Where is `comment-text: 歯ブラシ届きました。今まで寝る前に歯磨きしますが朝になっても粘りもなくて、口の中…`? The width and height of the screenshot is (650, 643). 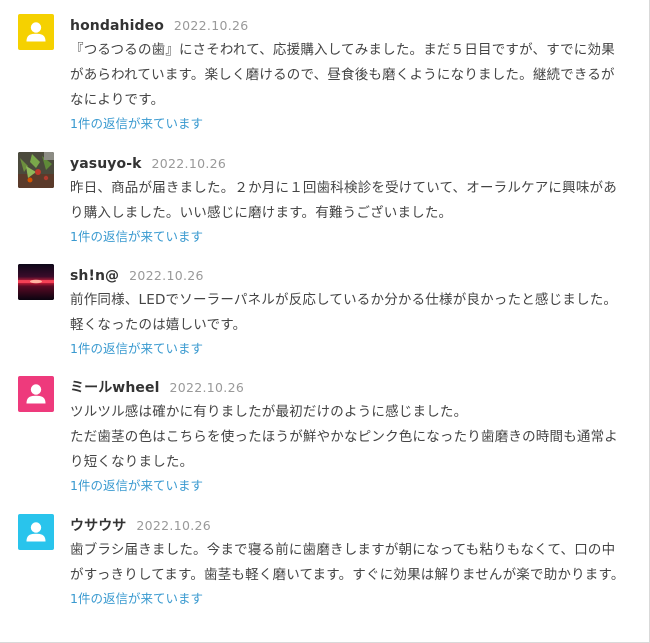 comment-text: 歯ブラシ届きました。今まで寝る前に歯磨きしますが朝になっても粘りもなくて、口の中… is located at coordinates (347, 562).